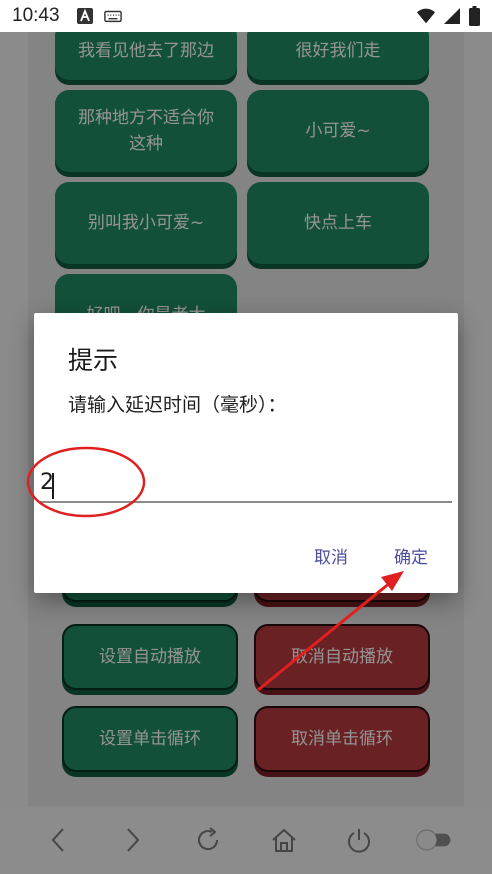 Image resolution: width=492 pixels, height=874 pixels. Describe the element at coordinates (246, 483) in the screenshot. I see `delay-input` at that location.